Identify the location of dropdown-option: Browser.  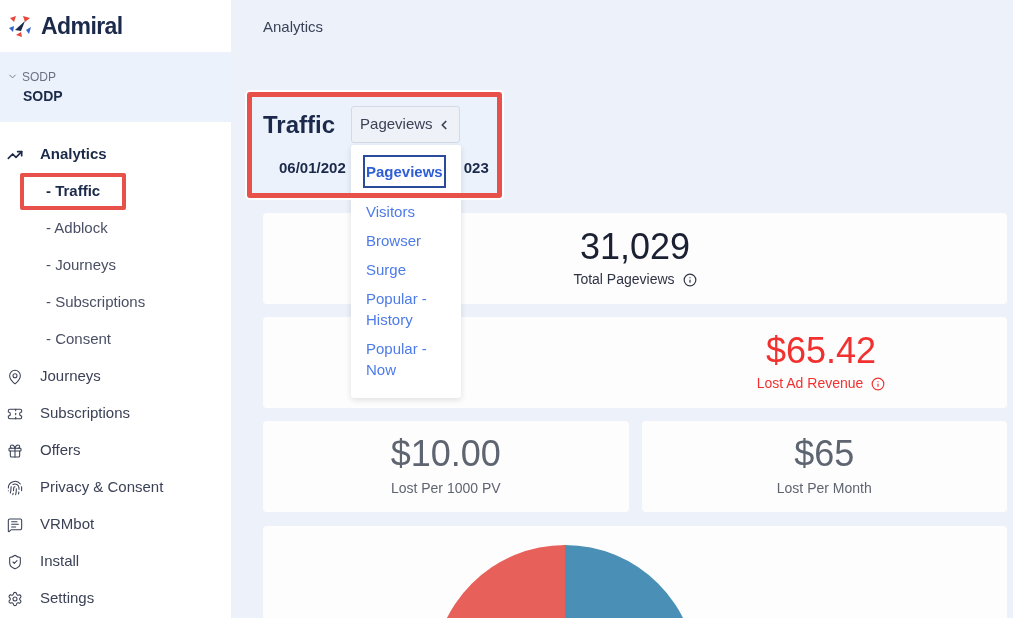
(408, 240).